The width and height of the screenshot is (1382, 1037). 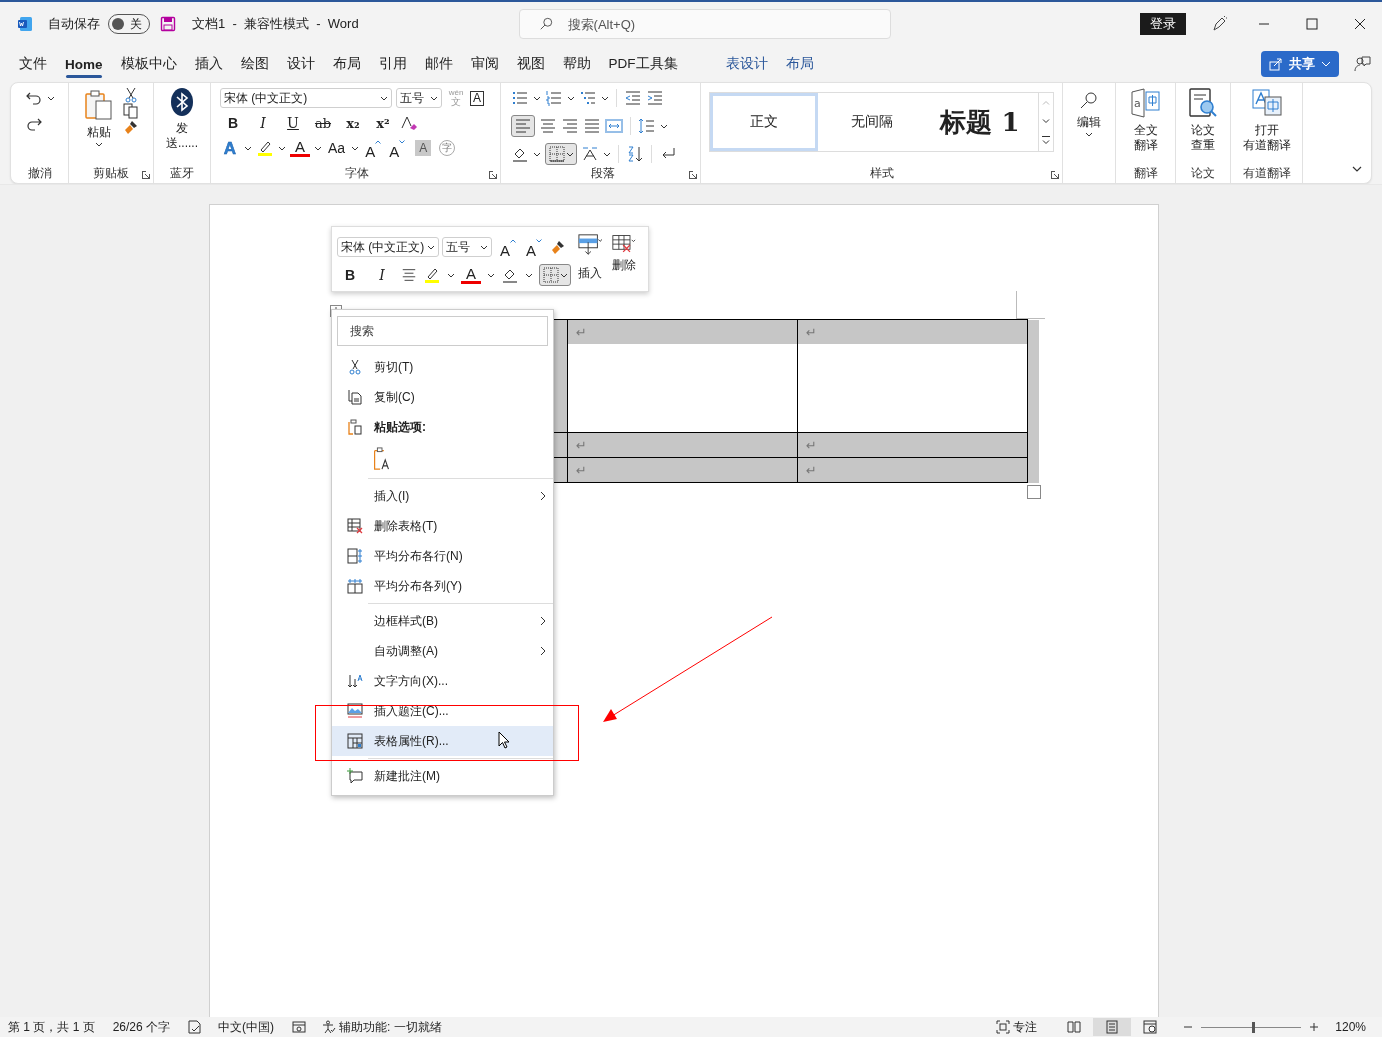 What do you see at coordinates (576, 64) in the screenshot?
I see `ribbon-tab: 帮助` at bounding box center [576, 64].